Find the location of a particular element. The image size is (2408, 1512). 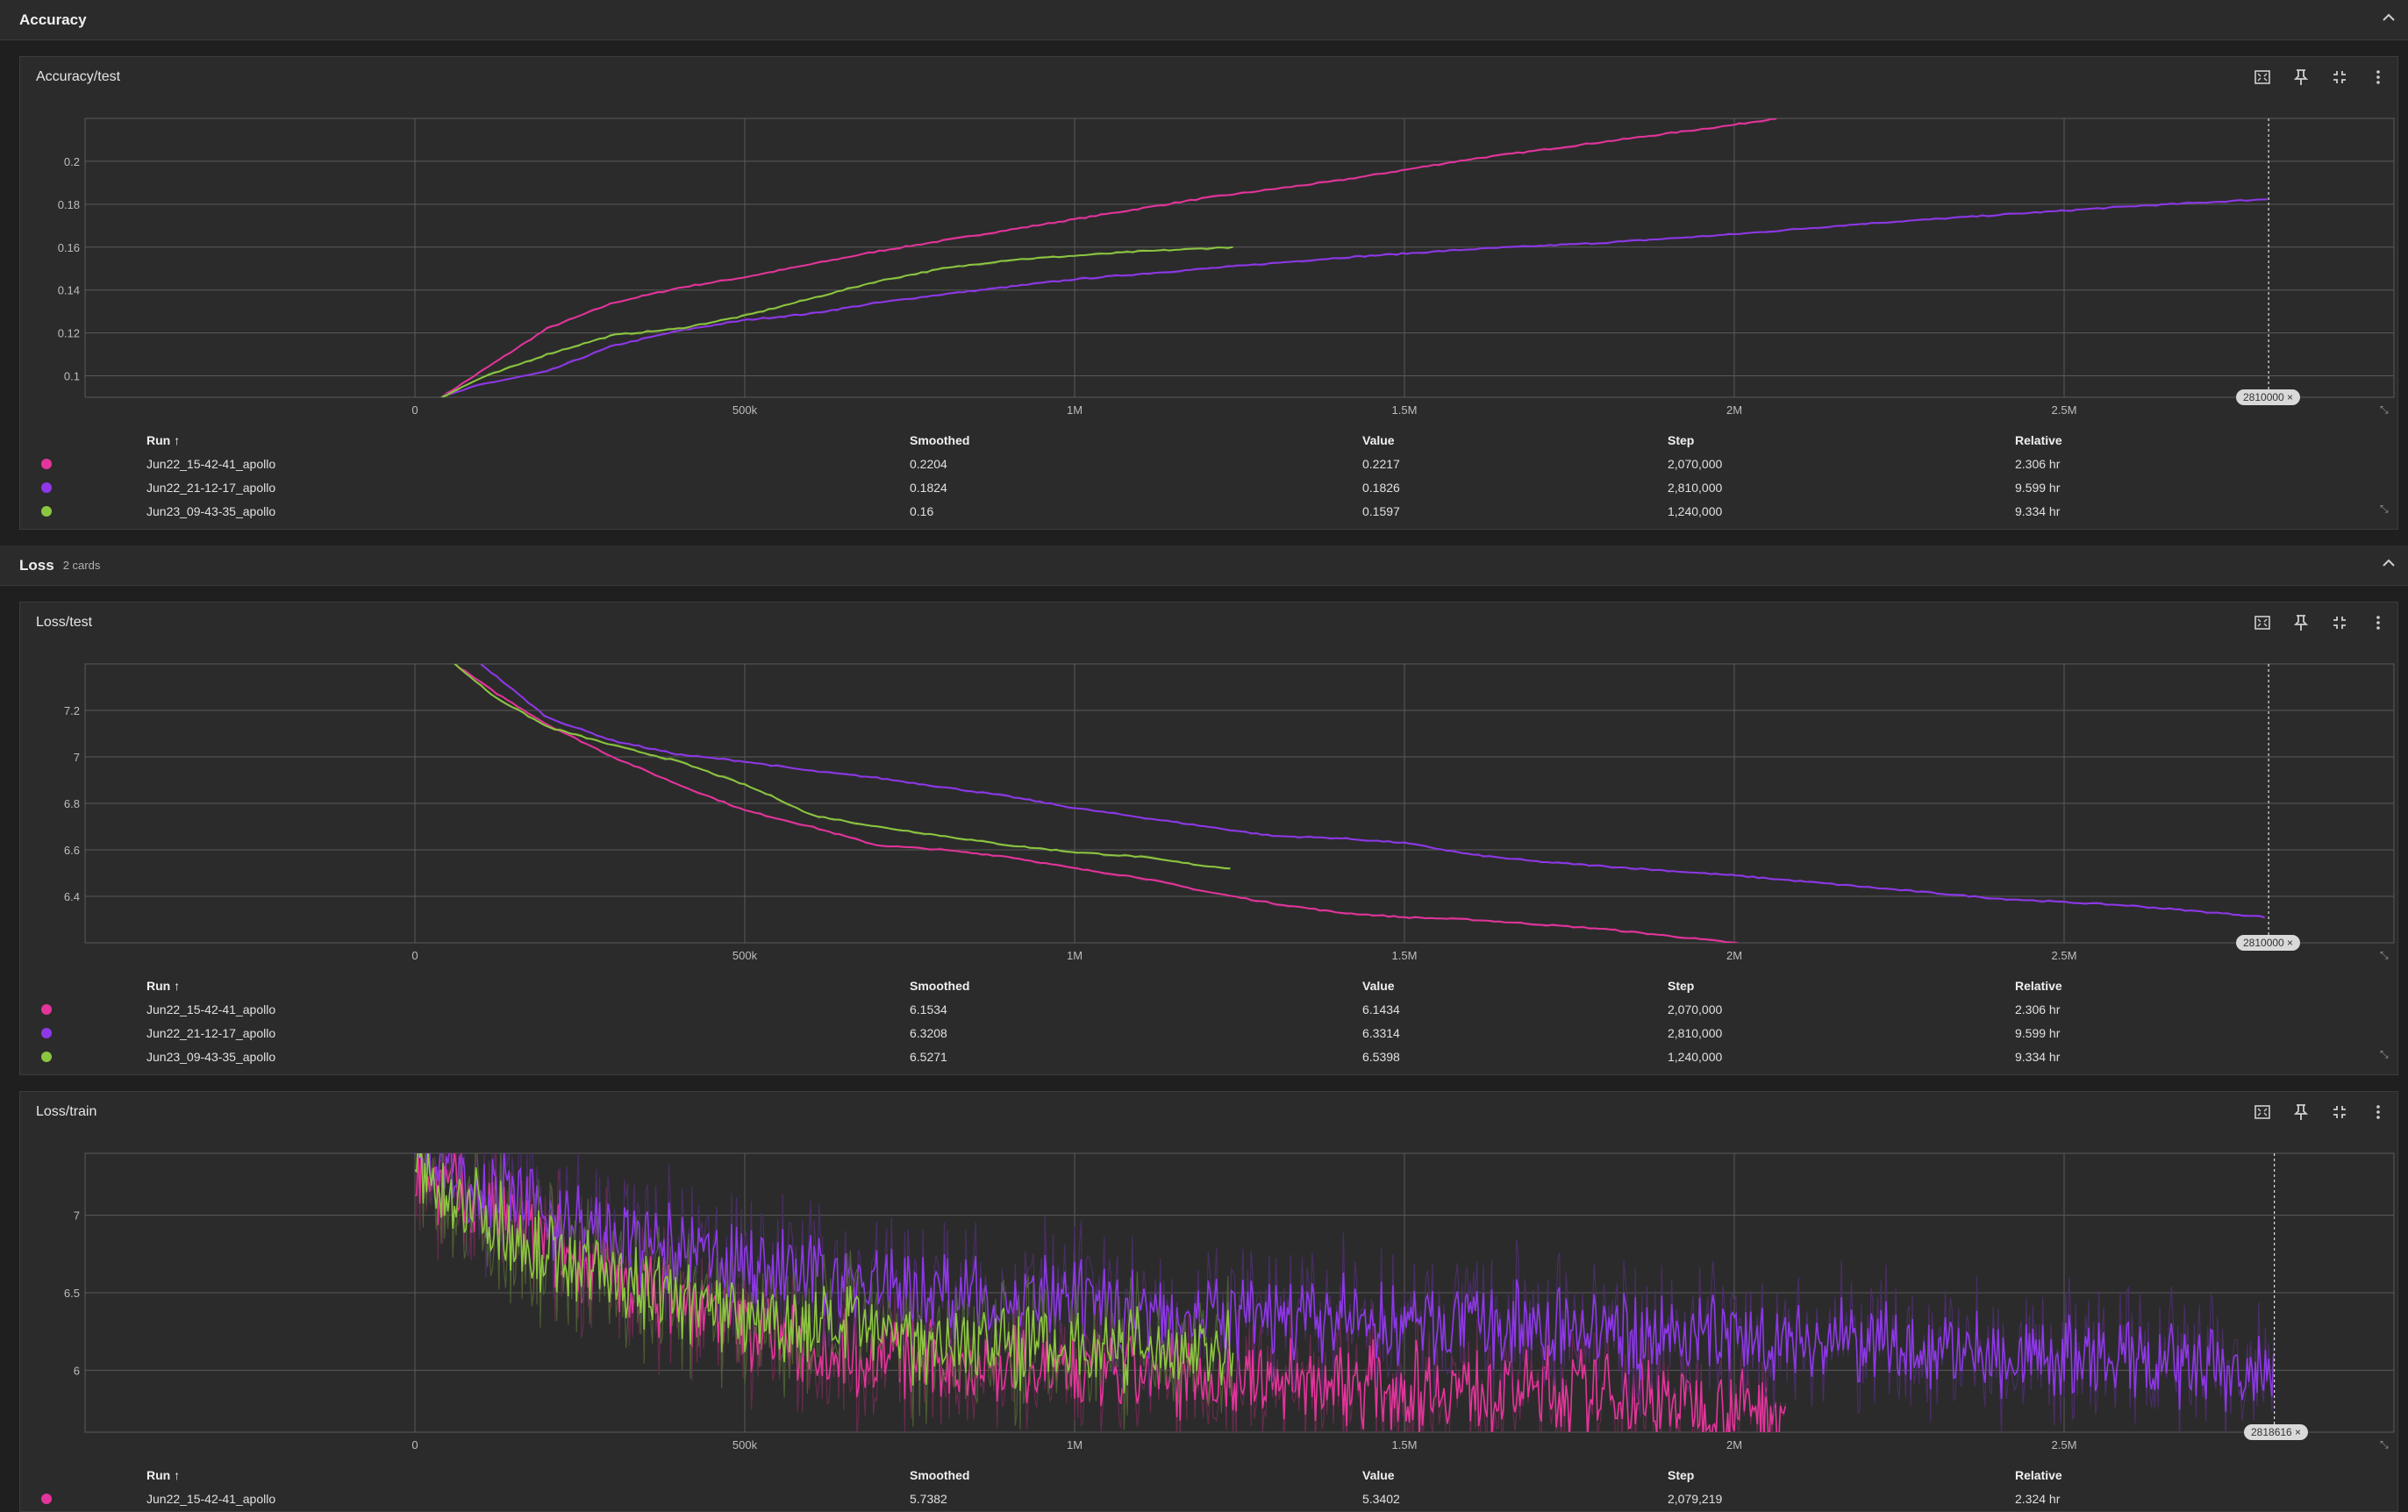

table-cell-smoothed: 5.7382 is located at coordinates (928, 1499).